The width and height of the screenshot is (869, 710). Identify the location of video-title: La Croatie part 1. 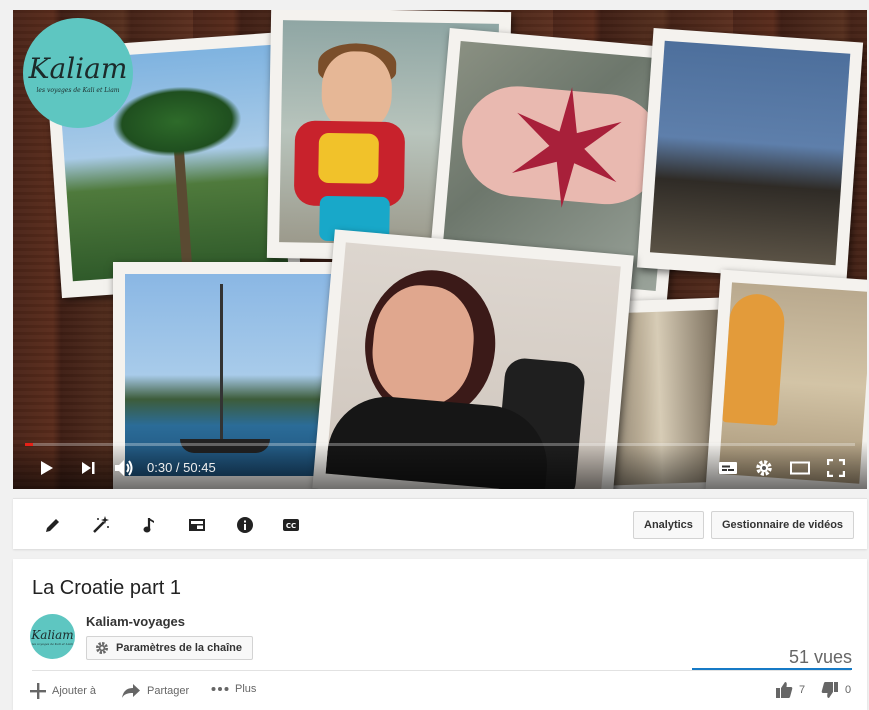
(106, 588).